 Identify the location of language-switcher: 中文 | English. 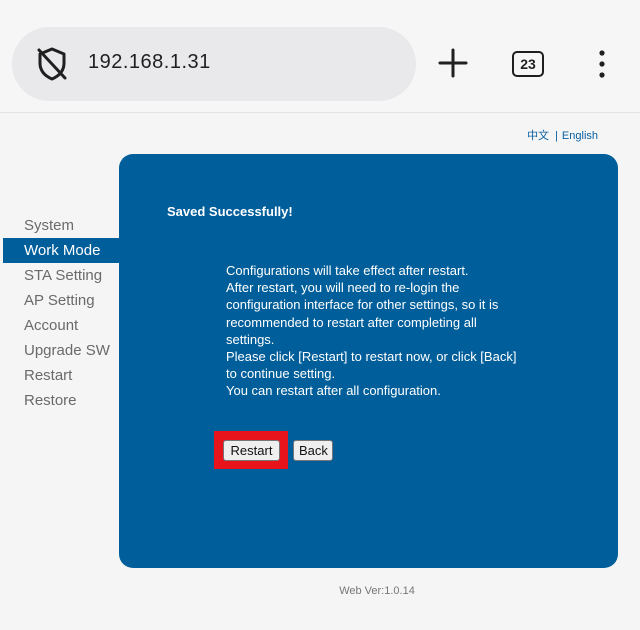
(562, 135).